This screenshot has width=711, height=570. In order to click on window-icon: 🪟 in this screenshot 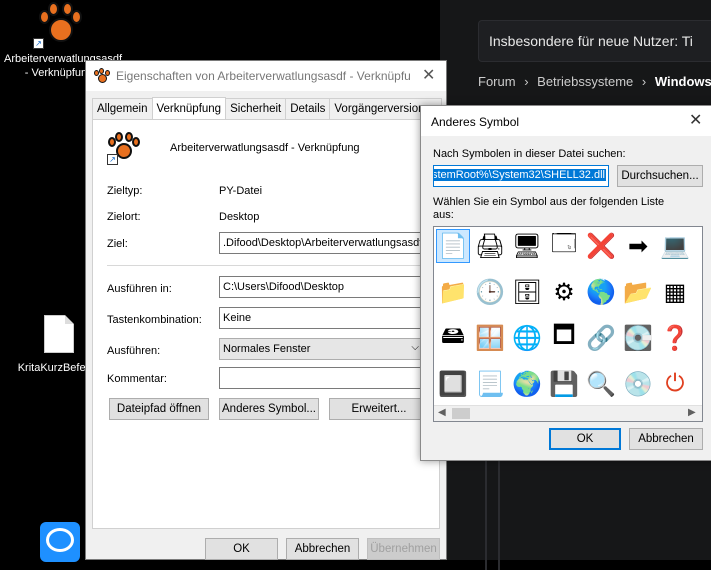, I will do `click(490, 338)`.